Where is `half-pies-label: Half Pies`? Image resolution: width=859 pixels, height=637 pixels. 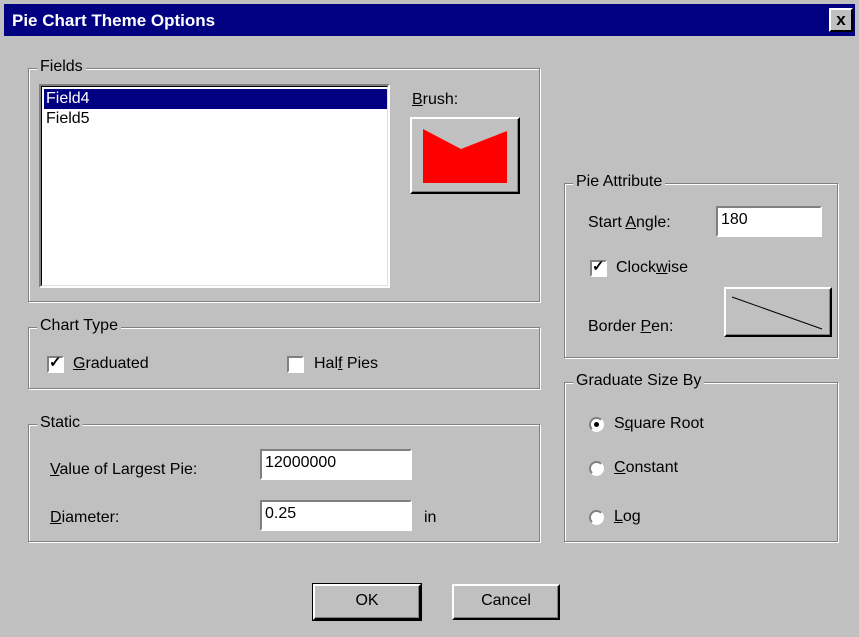 half-pies-label: Half Pies is located at coordinates (346, 363).